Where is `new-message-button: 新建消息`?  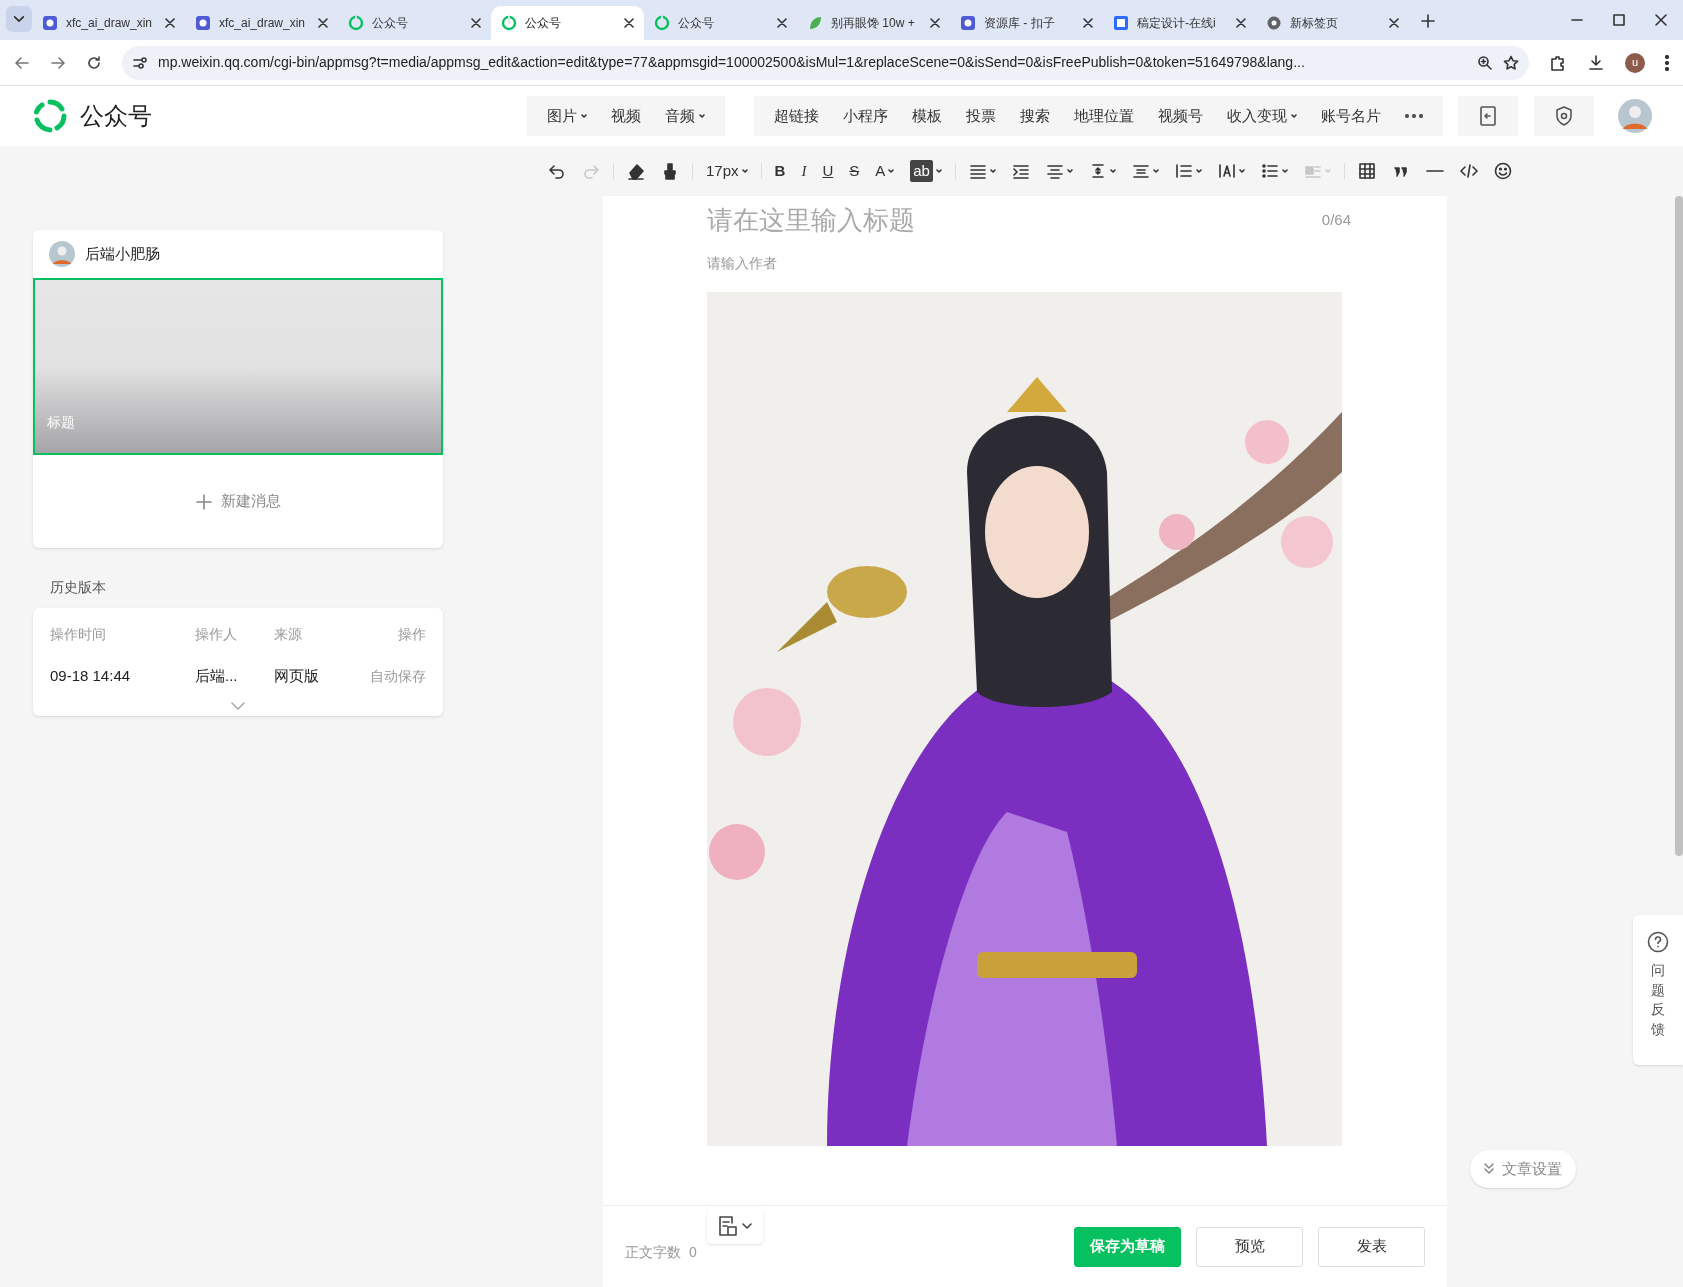 new-message-button: 新建消息 is located at coordinates (238, 501).